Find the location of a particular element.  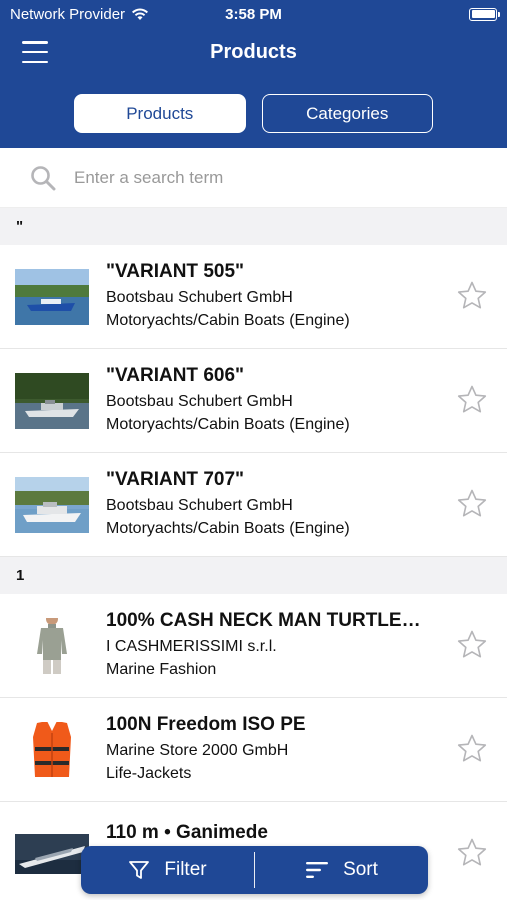

nav-bar: Products is located at coordinates (253, 52).